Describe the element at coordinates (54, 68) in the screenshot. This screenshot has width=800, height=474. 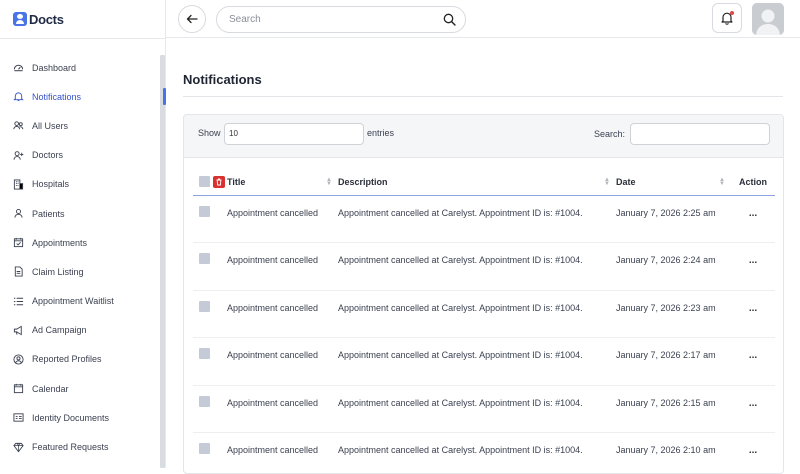
I see `sidebar-item-label: Dashboard` at that location.